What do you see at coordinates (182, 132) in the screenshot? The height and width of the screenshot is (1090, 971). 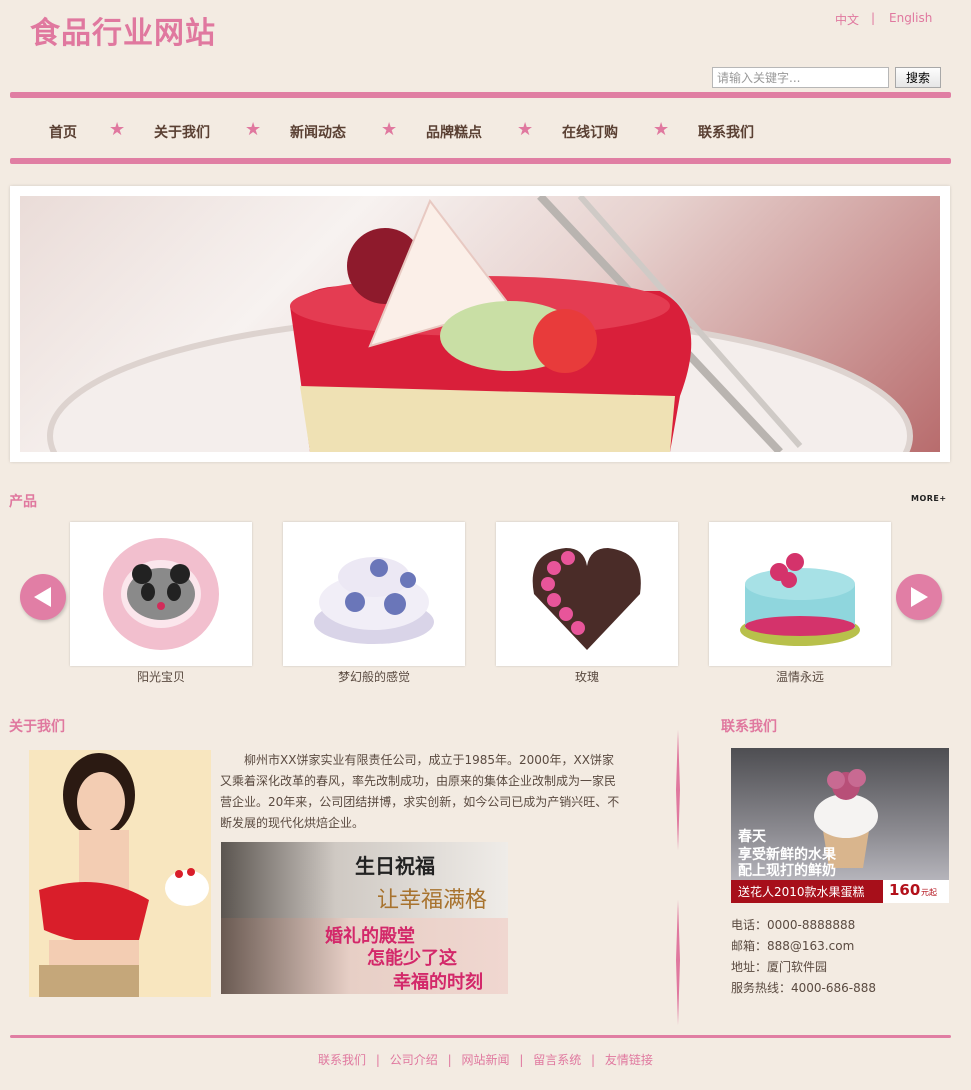 I see `nav-item-about: 关于我们` at bounding box center [182, 132].